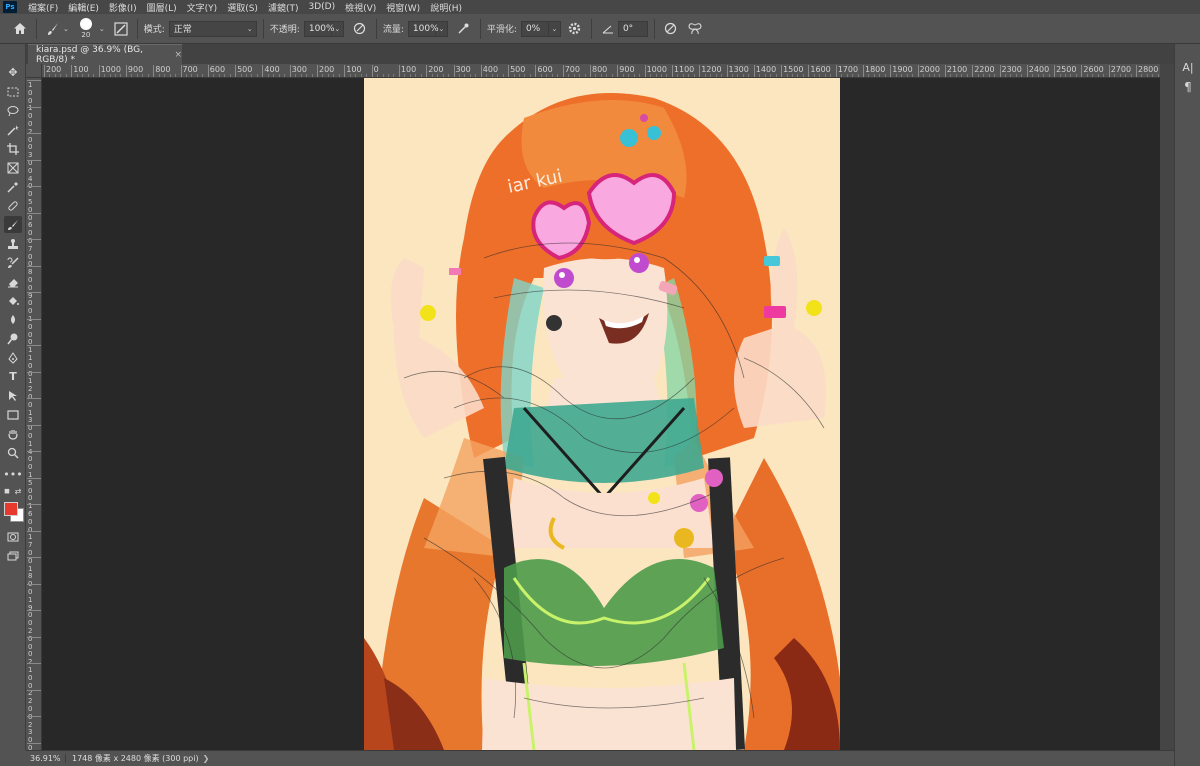 The height and width of the screenshot is (766, 1200). I want to click on menu-help: 說明(H), so click(446, 7).